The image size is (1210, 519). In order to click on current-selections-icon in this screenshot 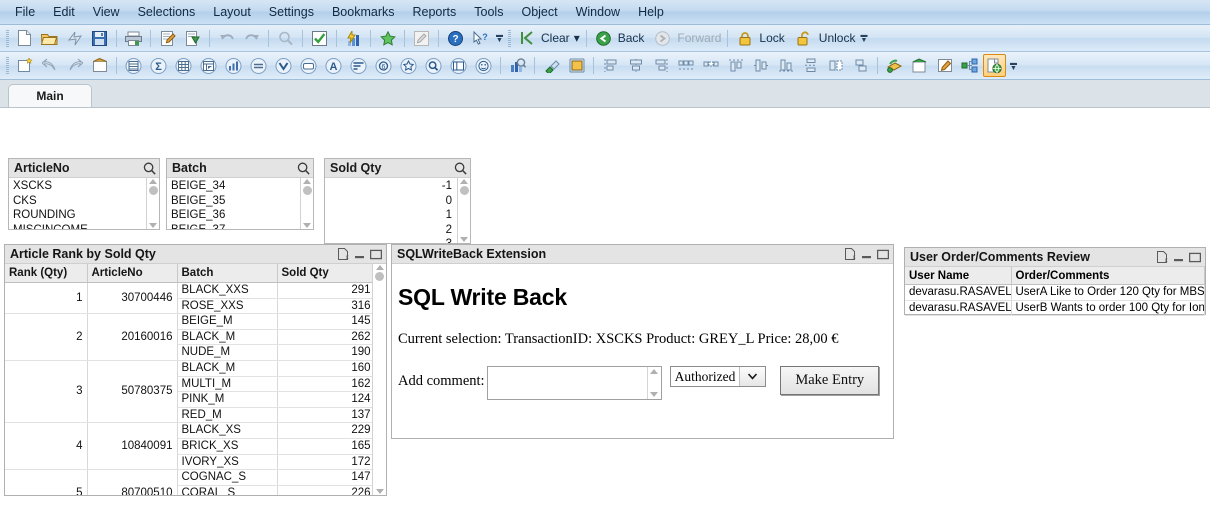, I will do `click(358, 65)`.